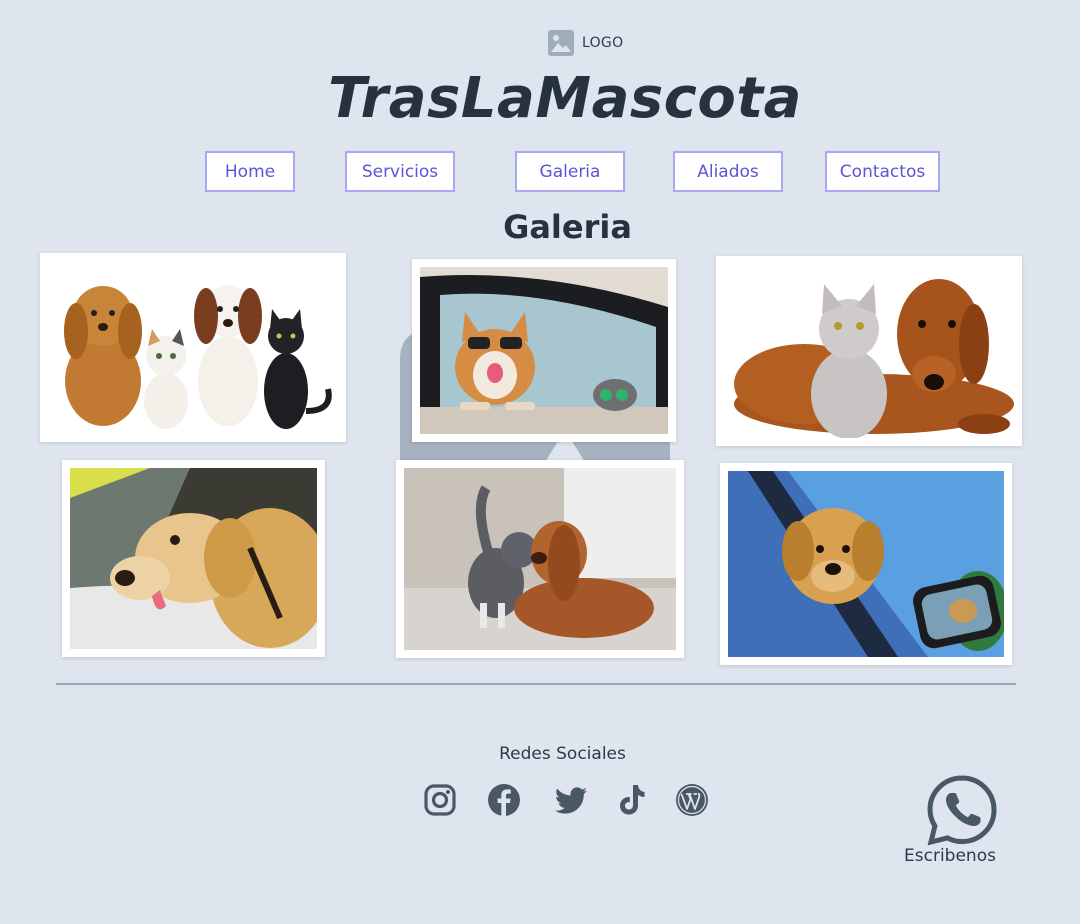 The image size is (1080, 924). What do you see at coordinates (603, 43) in the screenshot?
I see `logo-text: LOGO` at bounding box center [603, 43].